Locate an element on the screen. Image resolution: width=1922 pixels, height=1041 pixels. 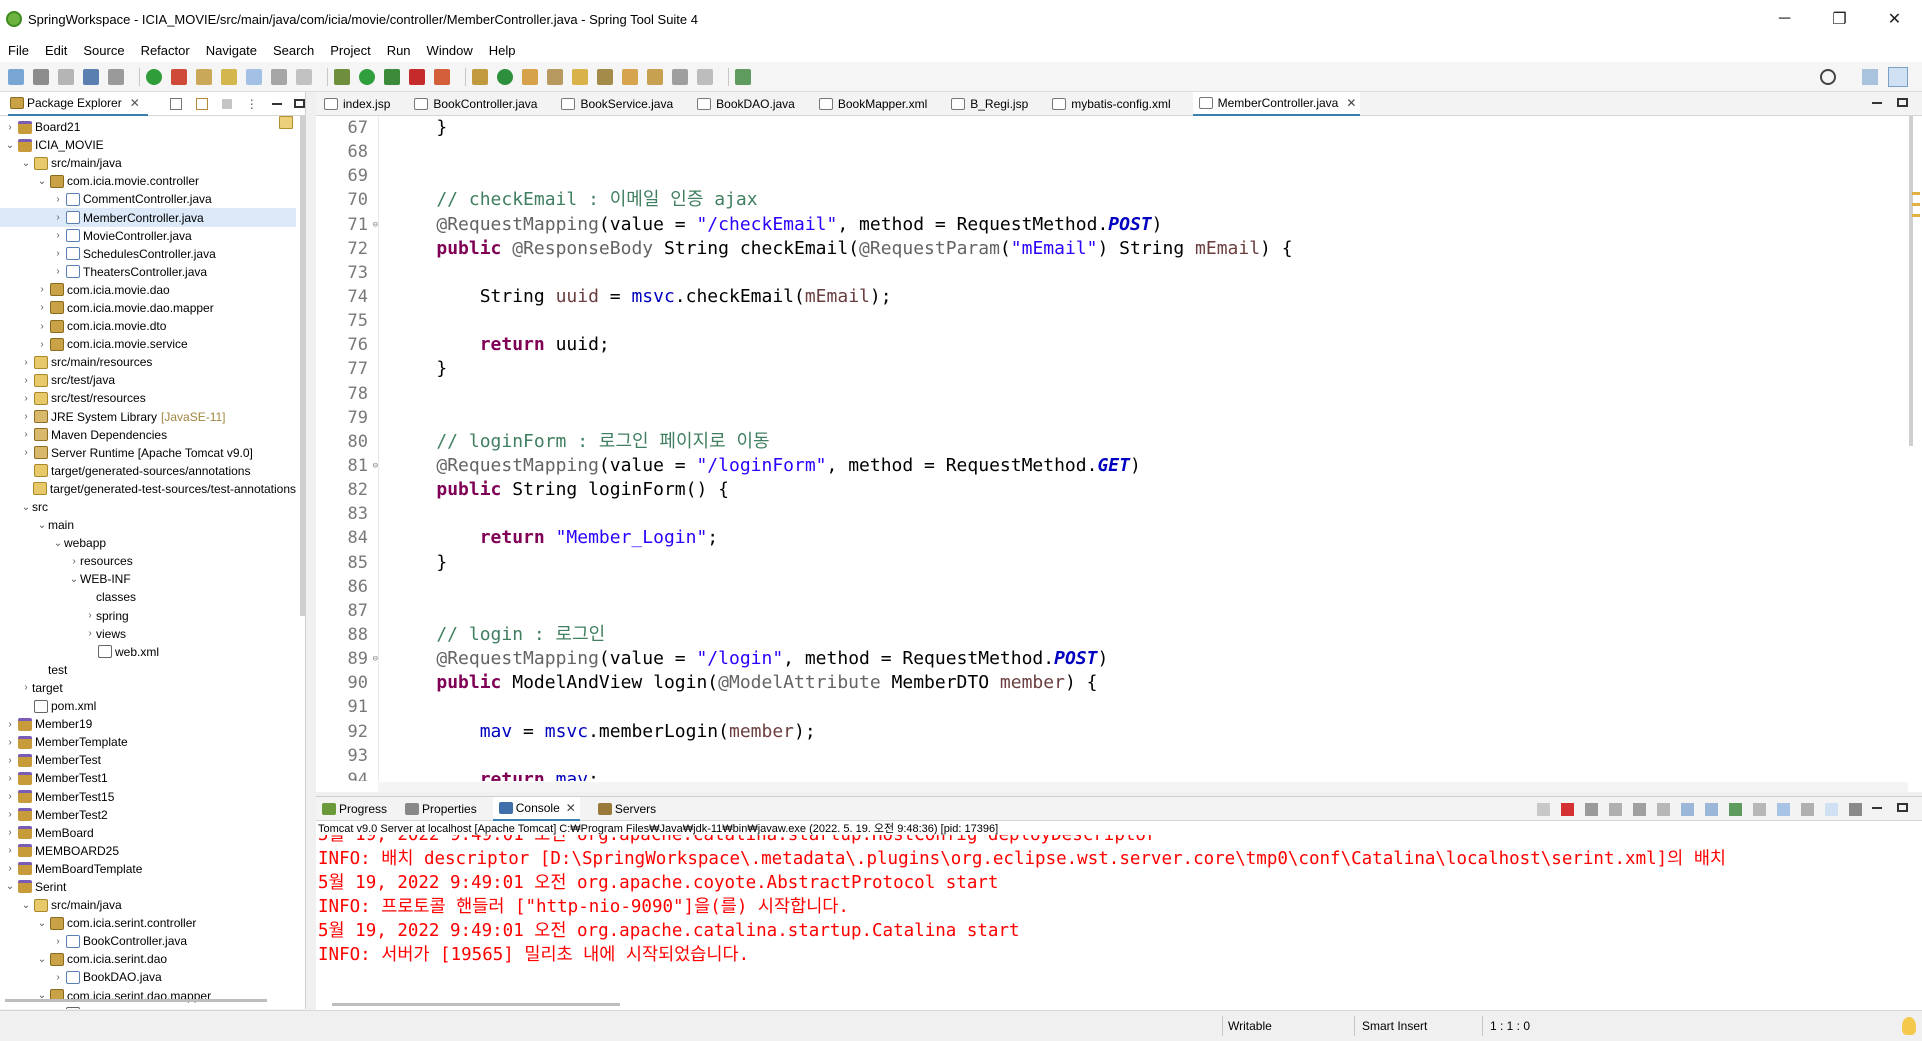
tree-item: › com.icia.movie.dto is located at coordinates (148, 326).